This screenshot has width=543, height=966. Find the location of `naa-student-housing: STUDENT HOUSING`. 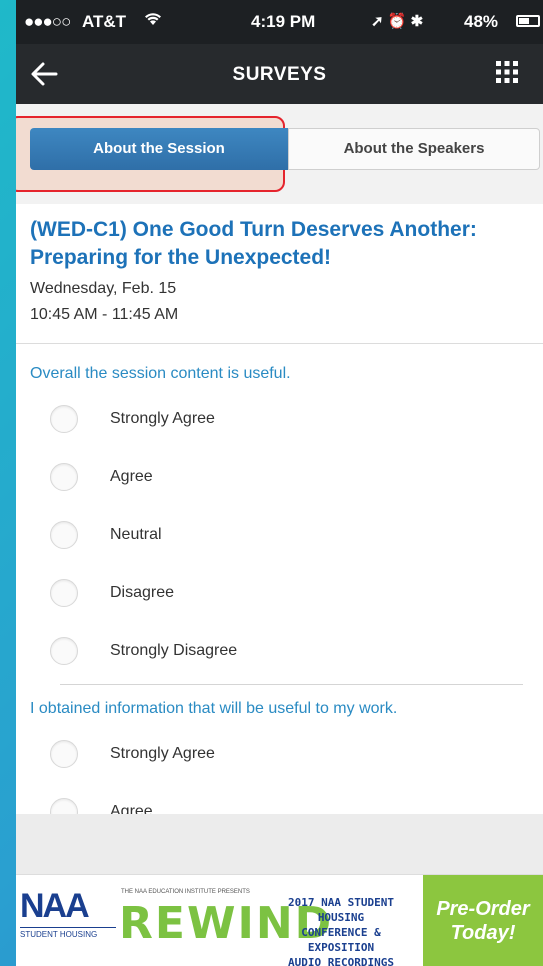

naa-student-housing: STUDENT HOUSING is located at coordinates (68, 933).